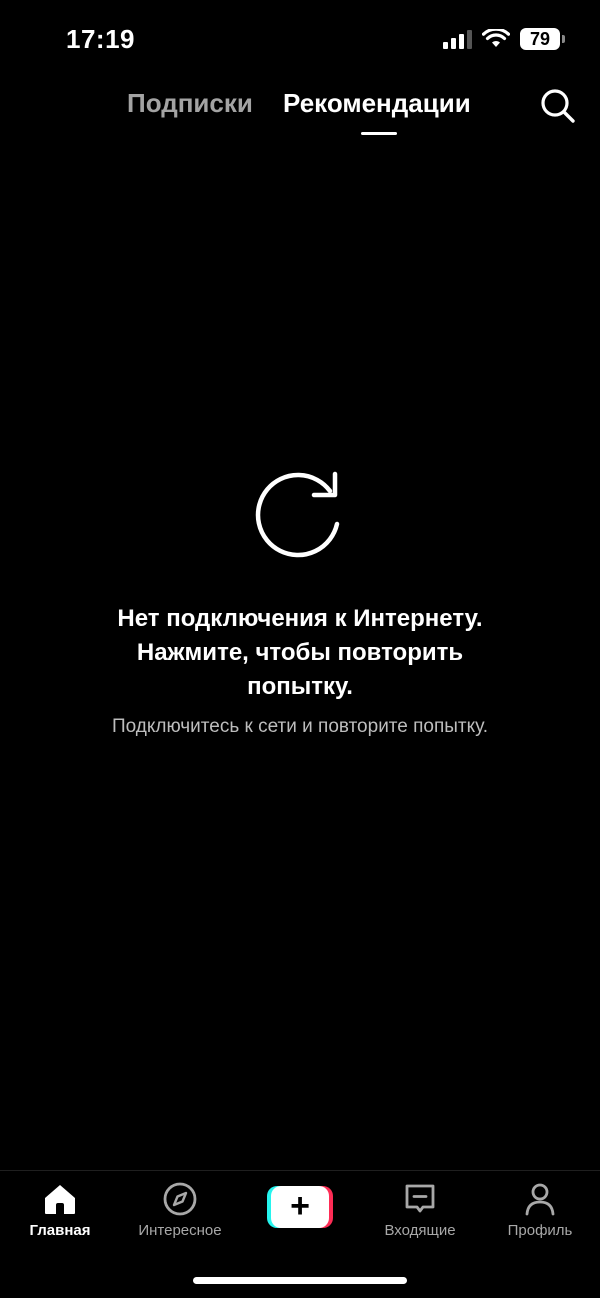  I want to click on battery-icon: 79, so click(542, 39).